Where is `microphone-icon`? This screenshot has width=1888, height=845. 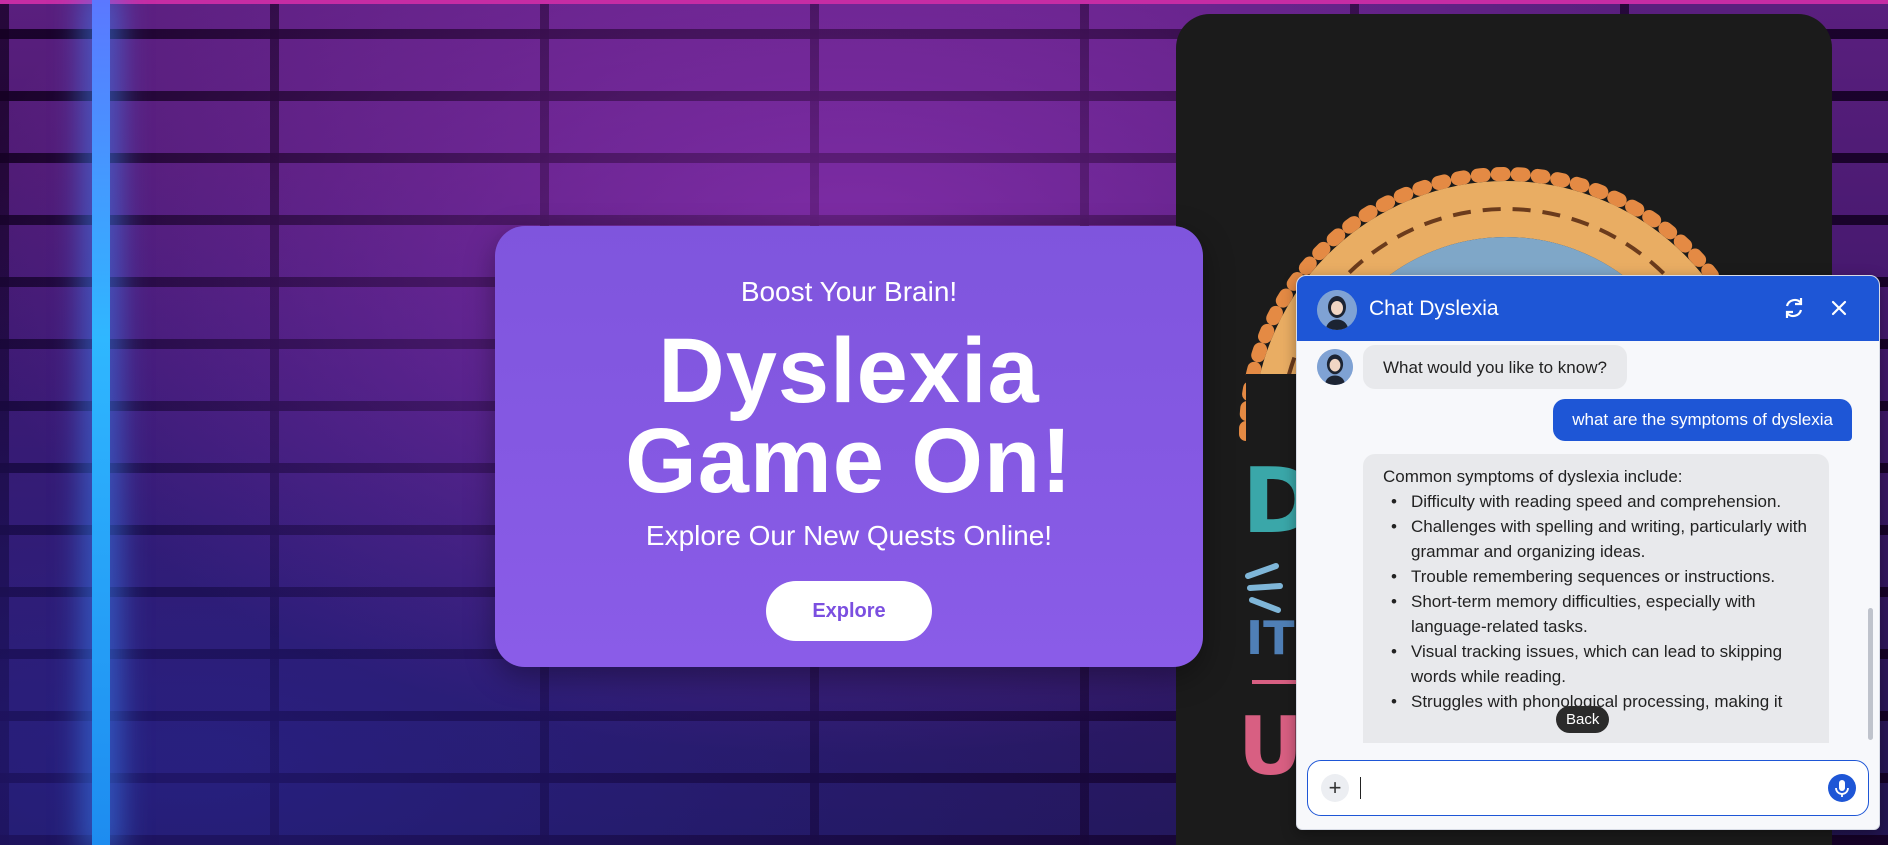
microphone-icon is located at coordinates (1842, 788).